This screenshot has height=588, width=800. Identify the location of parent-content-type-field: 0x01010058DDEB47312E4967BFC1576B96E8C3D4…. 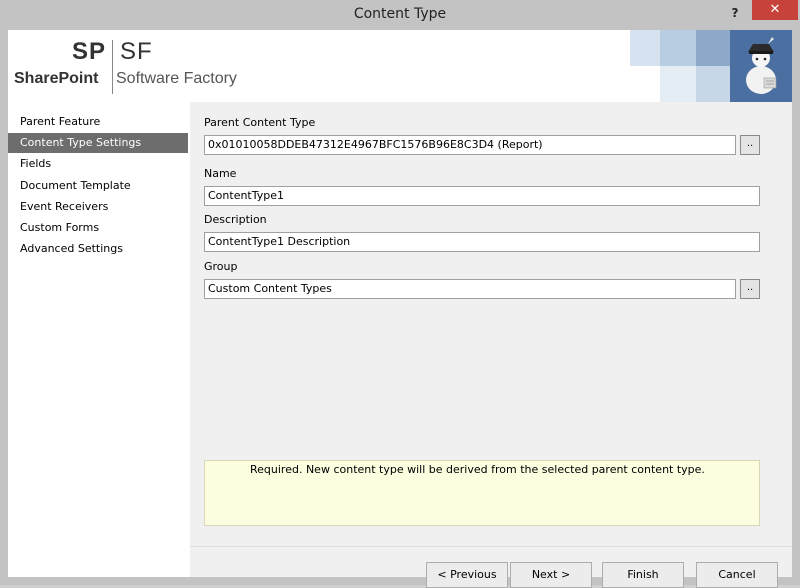
(470, 145).